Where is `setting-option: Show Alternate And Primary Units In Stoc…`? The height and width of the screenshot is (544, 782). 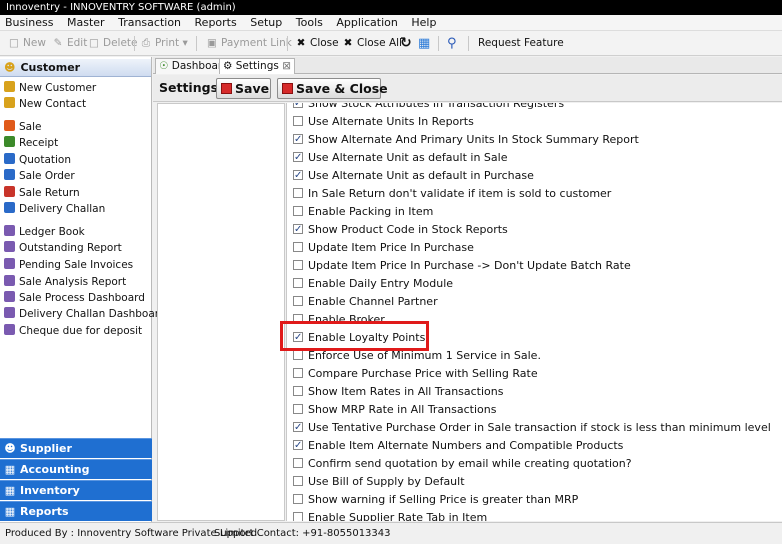 setting-option: Show Alternate And Primary Units In Stoc… is located at coordinates (466, 140).